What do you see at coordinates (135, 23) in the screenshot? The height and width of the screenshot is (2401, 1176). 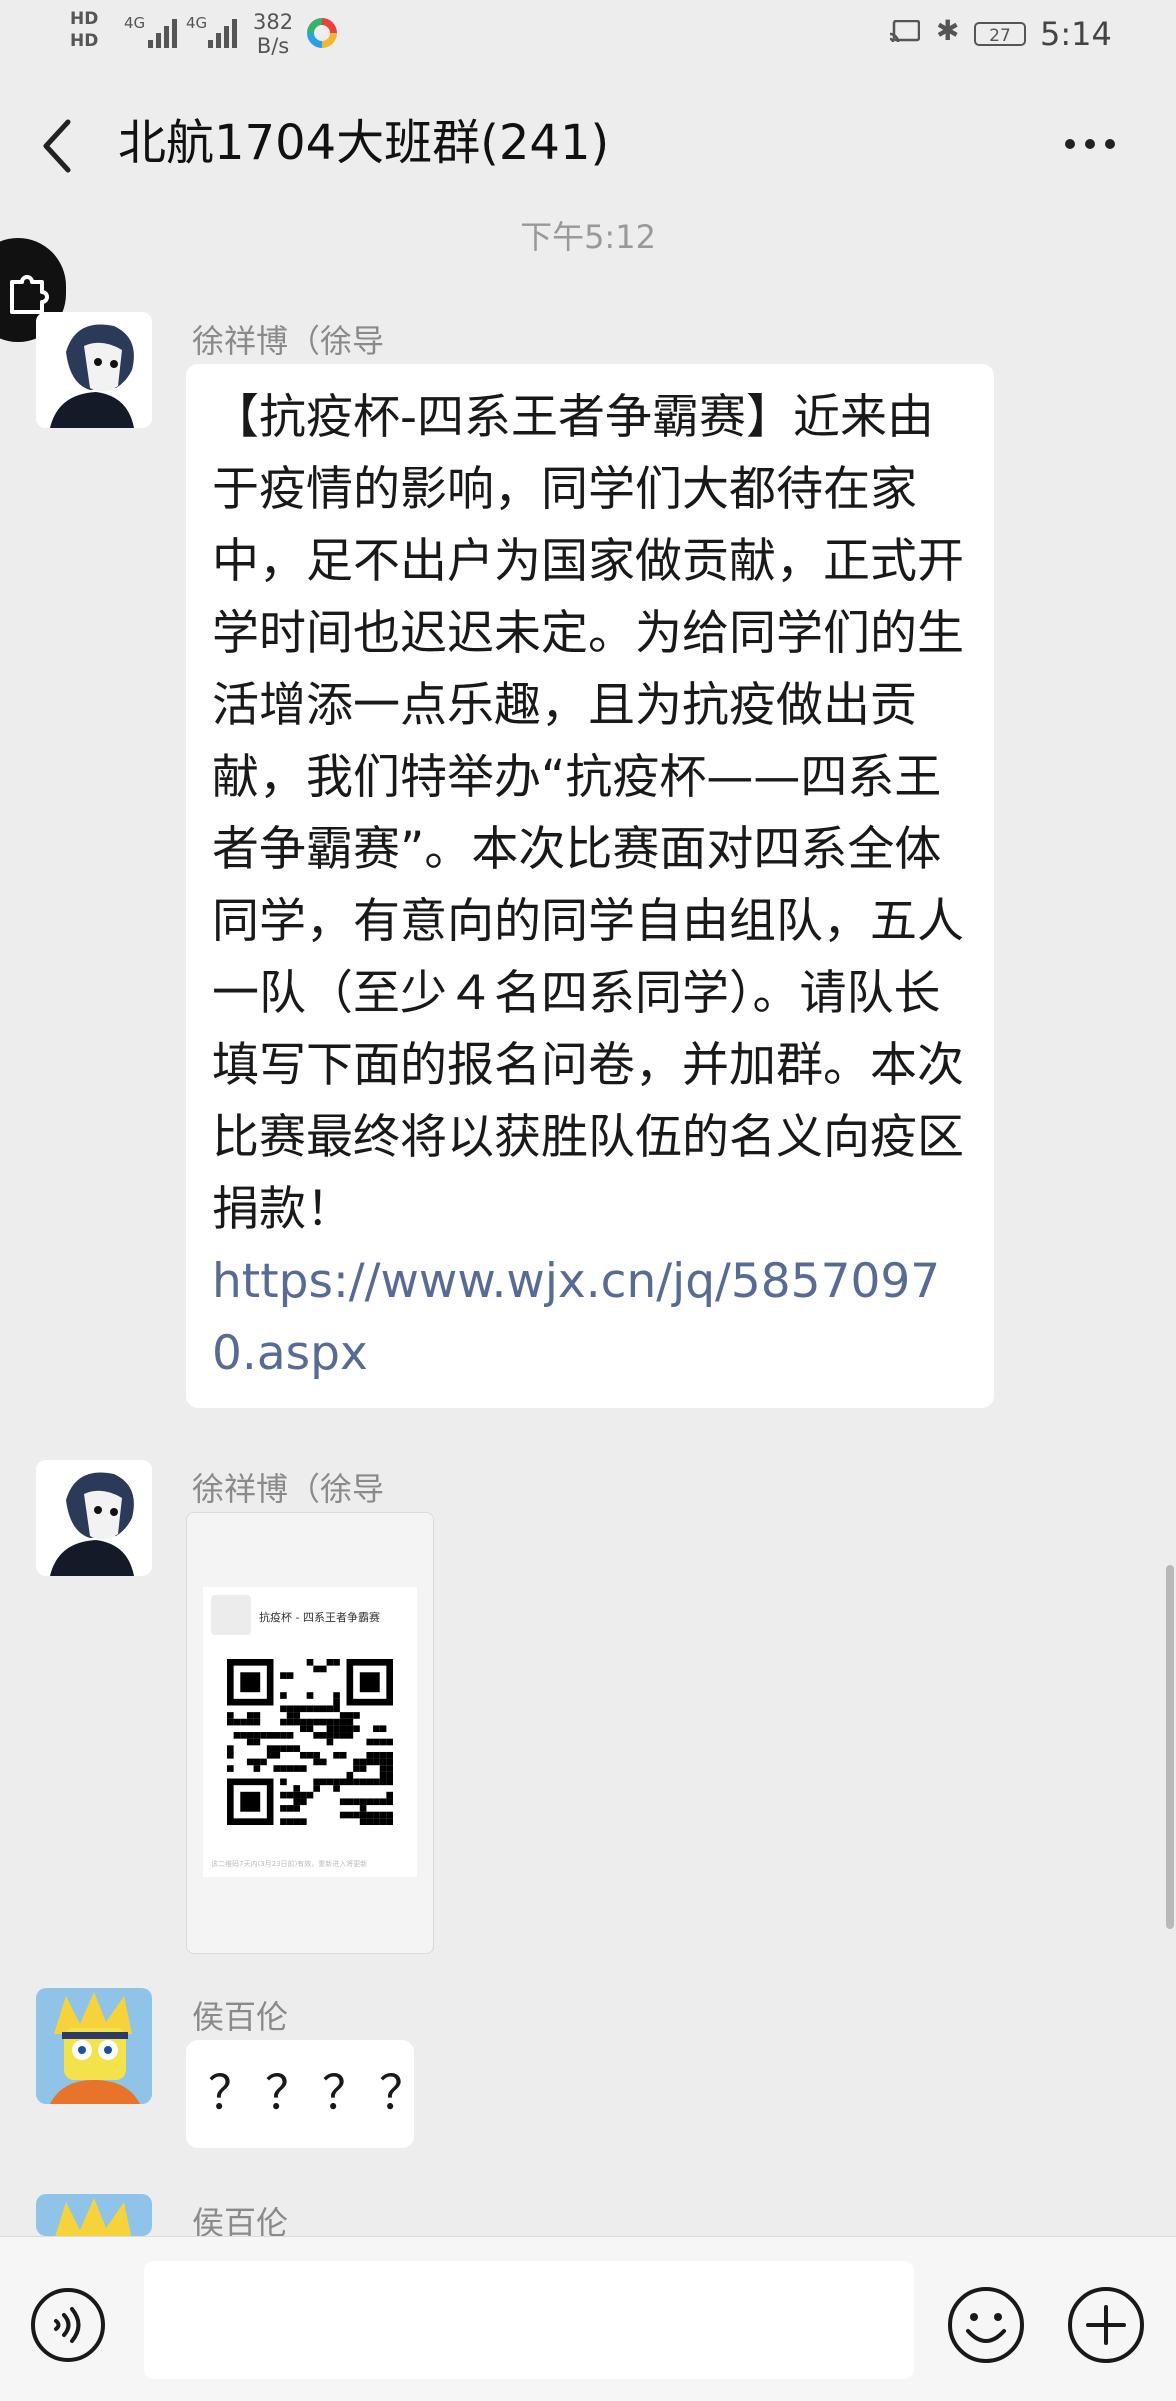 I see `signal-label-1: 4G` at bounding box center [135, 23].